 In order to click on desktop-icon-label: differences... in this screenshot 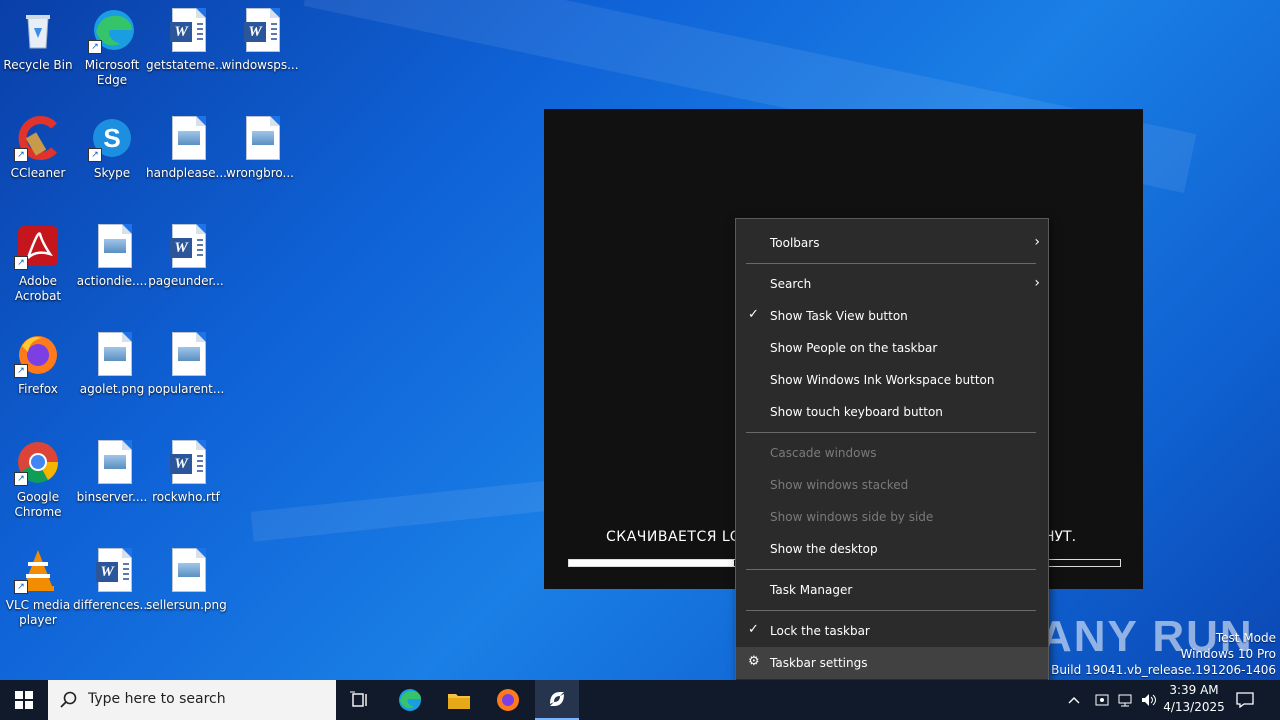, I will do `click(112, 605)`.